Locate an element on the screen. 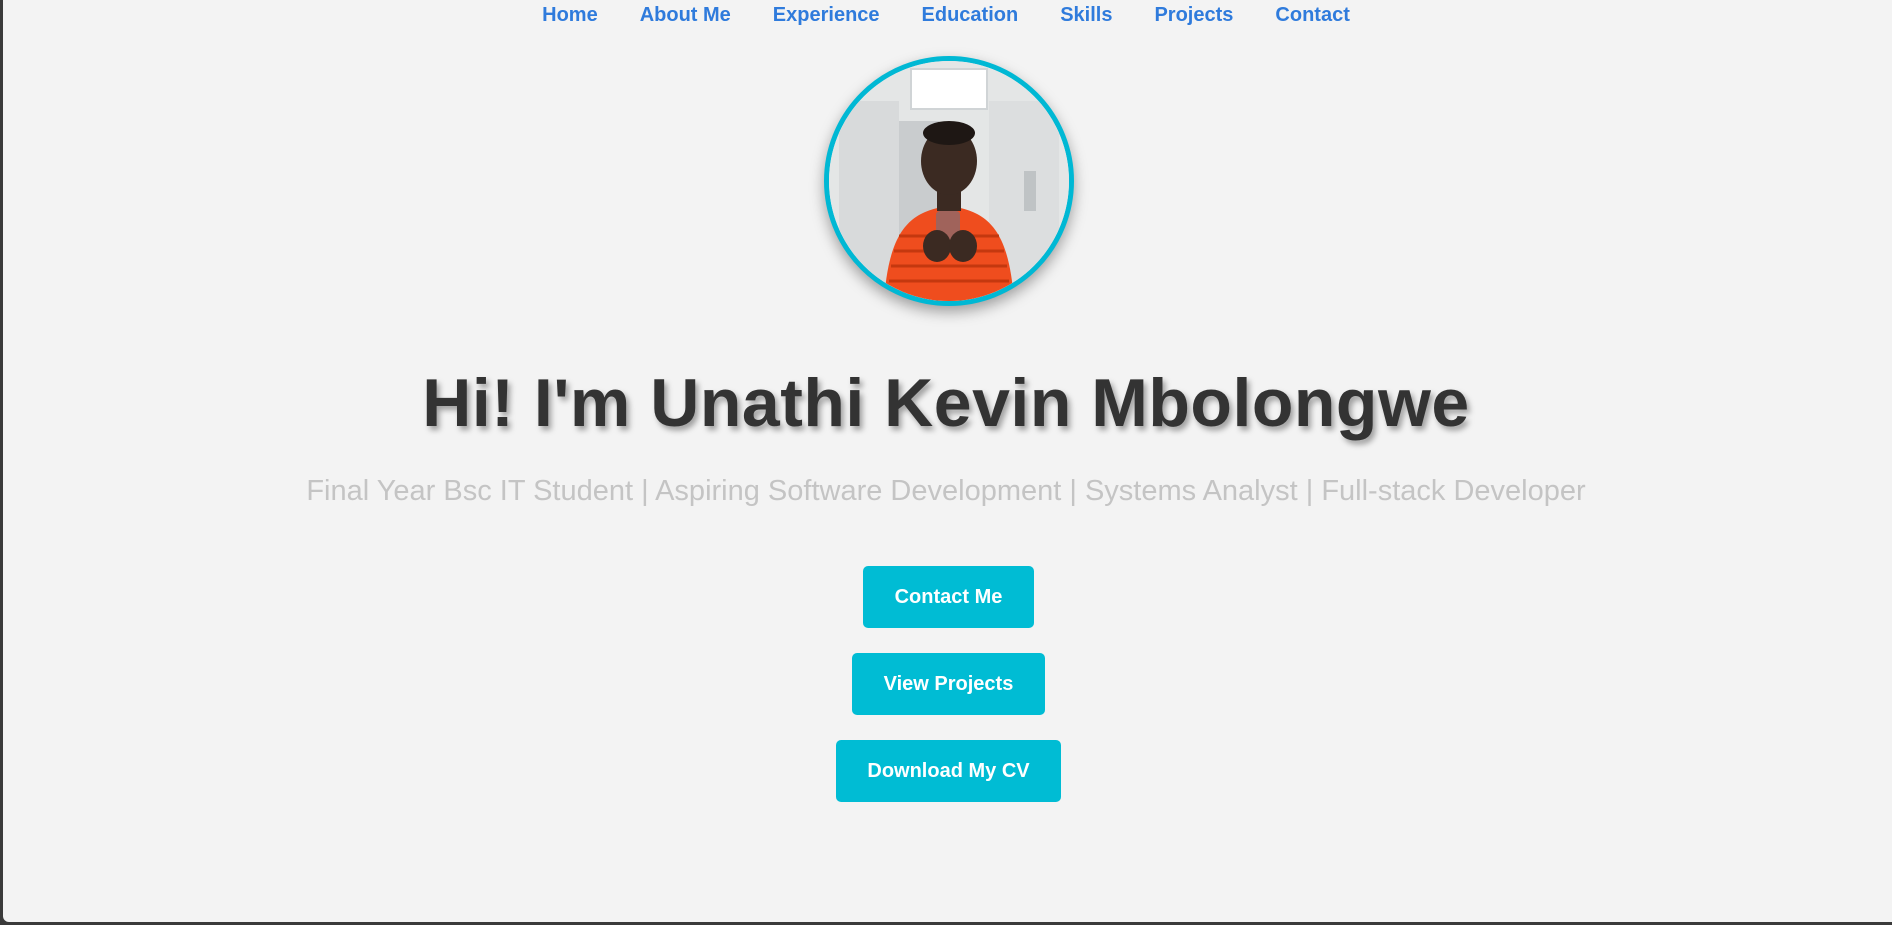 The image size is (1892, 925). nav-link-home: Home is located at coordinates (570, 15).